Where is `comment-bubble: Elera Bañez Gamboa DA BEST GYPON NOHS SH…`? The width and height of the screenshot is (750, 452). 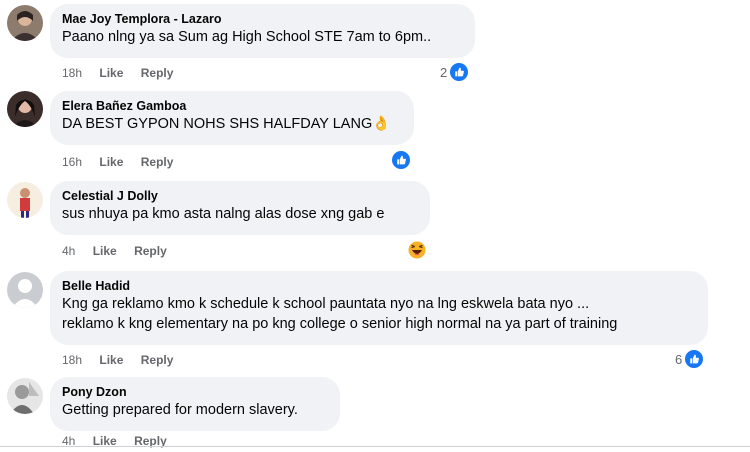 comment-bubble: Elera Bañez Gamboa DA BEST GYPON NOHS SH… is located at coordinates (232, 118).